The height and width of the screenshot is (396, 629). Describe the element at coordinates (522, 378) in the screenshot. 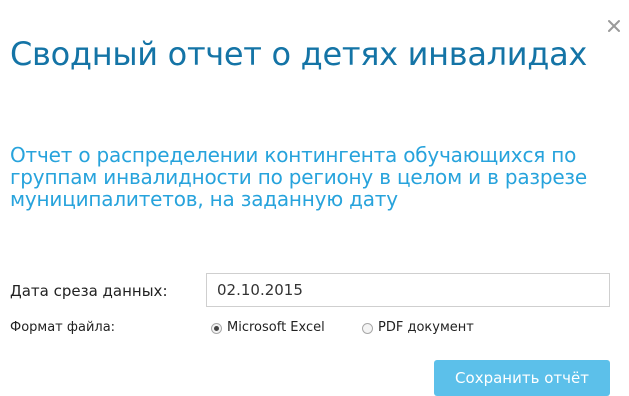

I see `save-report-button: Сохранить отчёт` at that location.